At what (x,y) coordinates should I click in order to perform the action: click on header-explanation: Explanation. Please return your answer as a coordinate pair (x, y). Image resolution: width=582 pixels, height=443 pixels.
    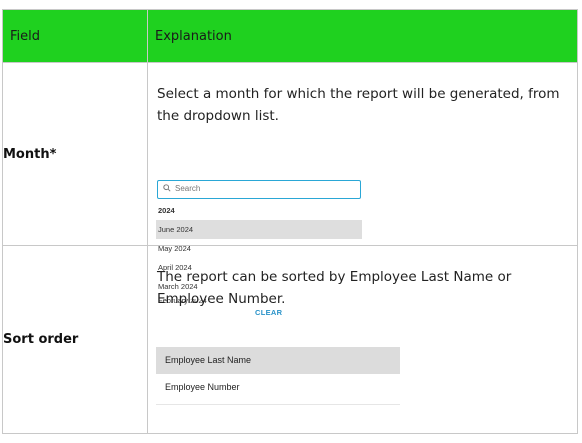
    Looking at the image, I should click on (362, 36).